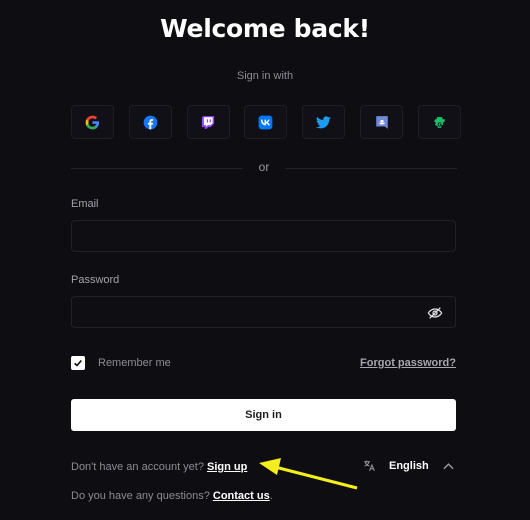 This screenshot has width=530, height=520. I want to click on sign-up-link: Sign up, so click(227, 467).